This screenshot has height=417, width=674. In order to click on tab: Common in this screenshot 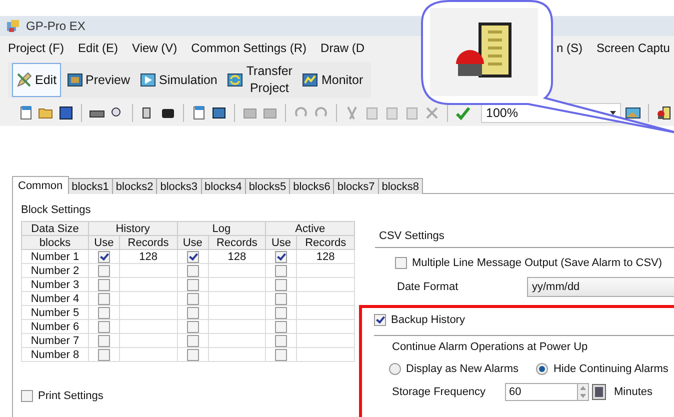, I will do `click(40, 185)`.